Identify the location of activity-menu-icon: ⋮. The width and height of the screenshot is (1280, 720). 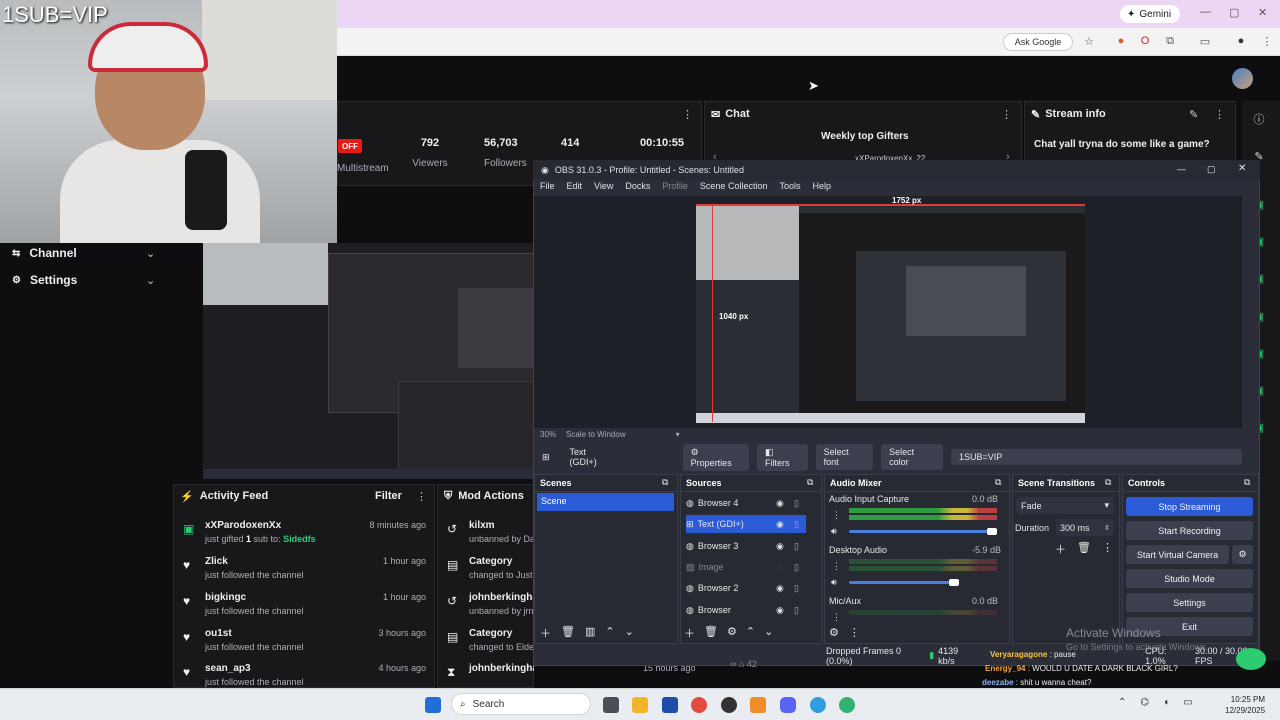
(421, 496).